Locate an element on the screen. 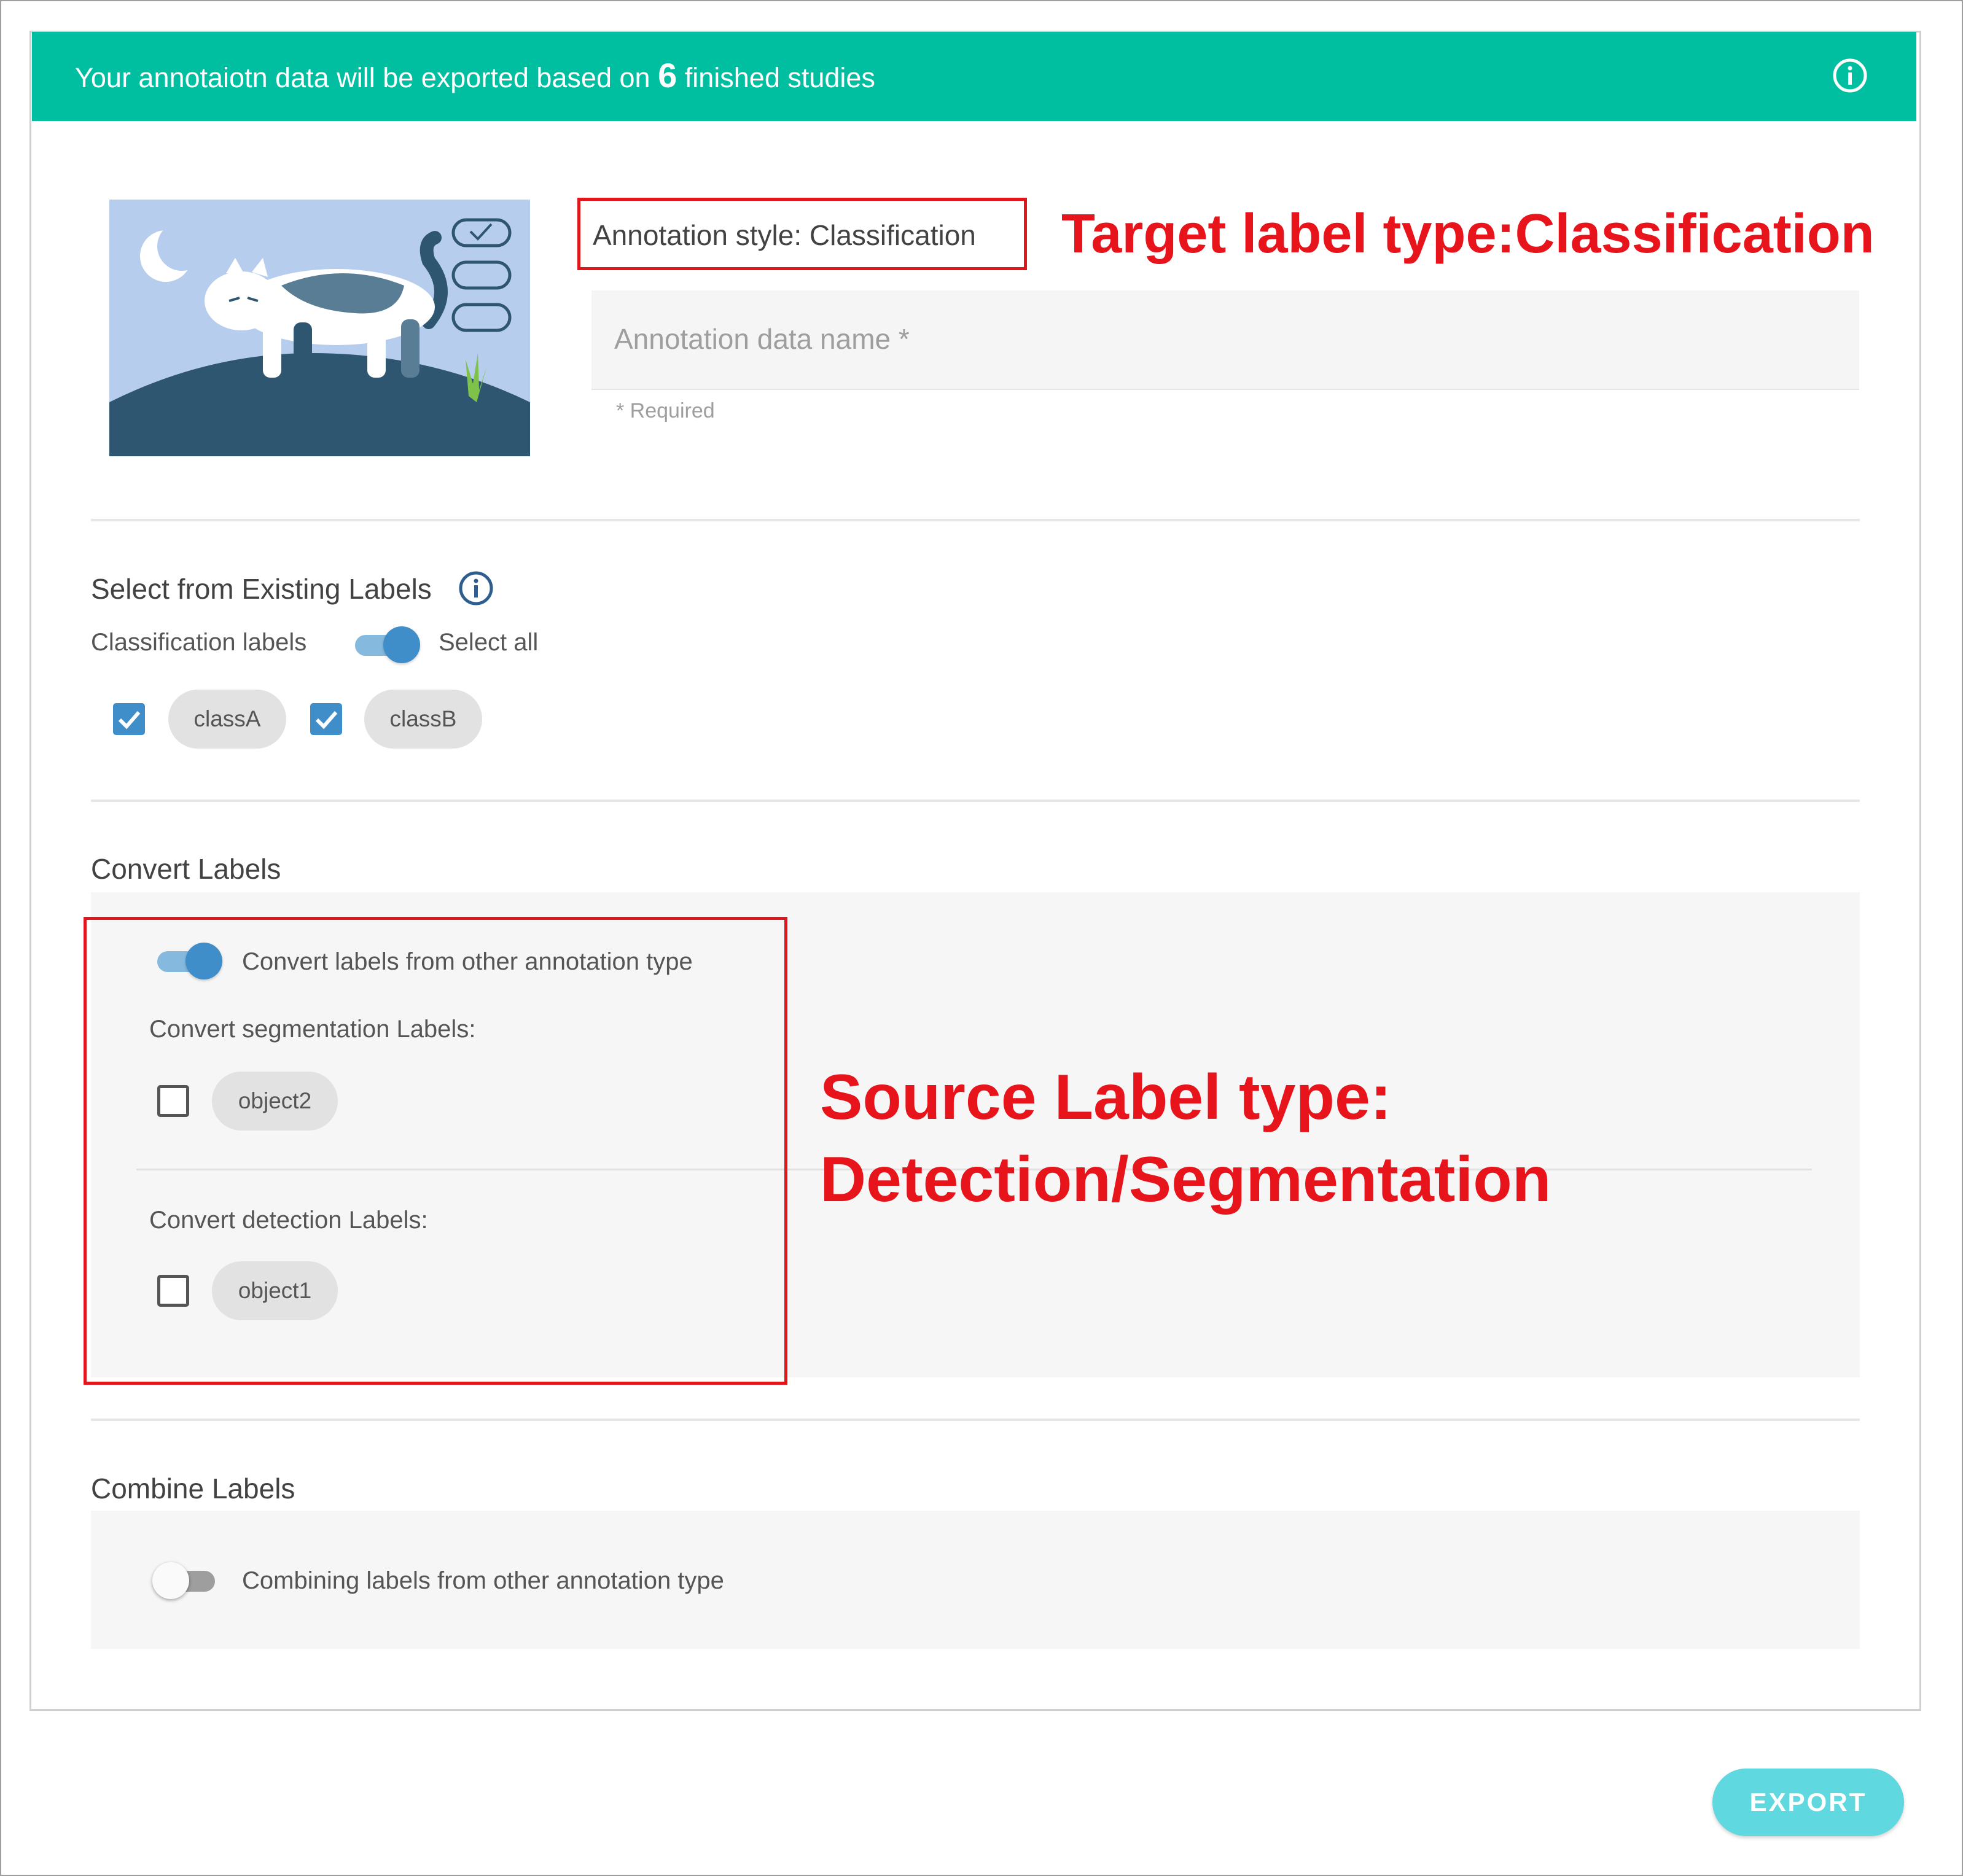 Image resolution: width=1963 pixels, height=1876 pixels. combine-labels-title: Combine Labels is located at coordinates (193, 1488).